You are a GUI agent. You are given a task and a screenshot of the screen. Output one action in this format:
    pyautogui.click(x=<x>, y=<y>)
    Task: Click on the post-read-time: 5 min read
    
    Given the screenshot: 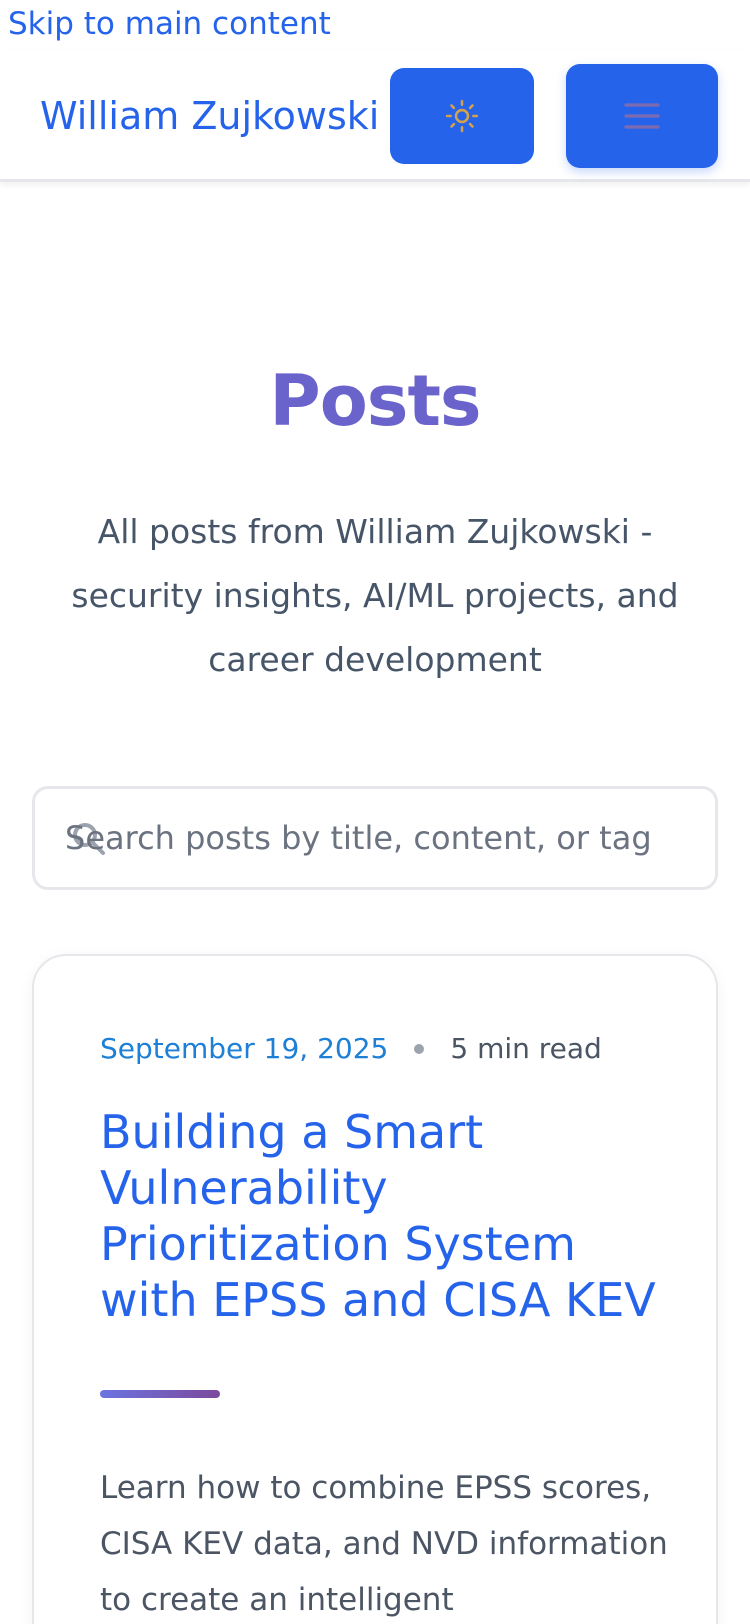 What is the action you would take?
    pyautogui.click(x=526, y=1048)
    